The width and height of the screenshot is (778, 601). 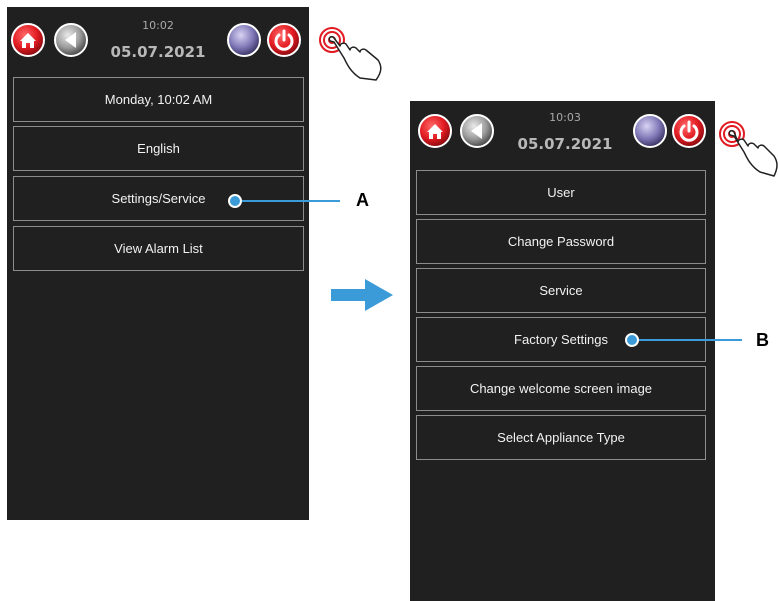 I want to click on callout-a-label: A, so click(x=362, y=200).